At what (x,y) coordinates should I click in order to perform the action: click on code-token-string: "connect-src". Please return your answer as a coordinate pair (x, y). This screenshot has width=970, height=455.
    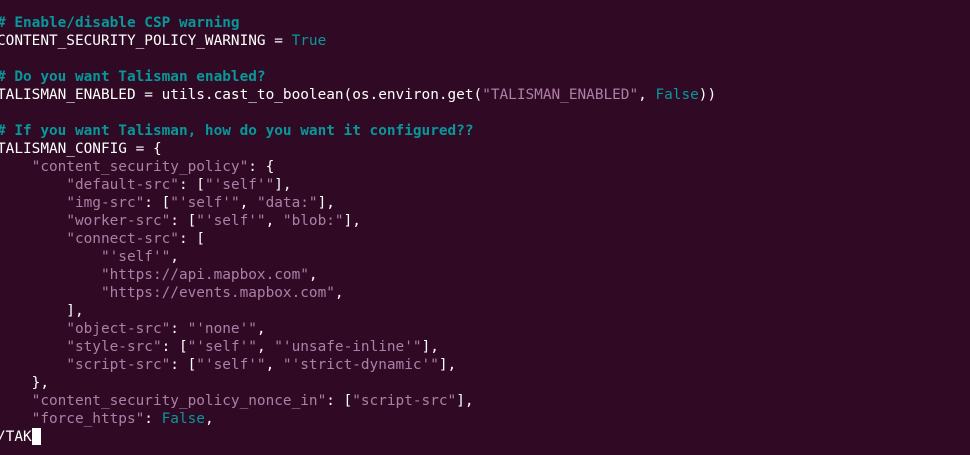
    Looking at the image, I should click on (122, 239).